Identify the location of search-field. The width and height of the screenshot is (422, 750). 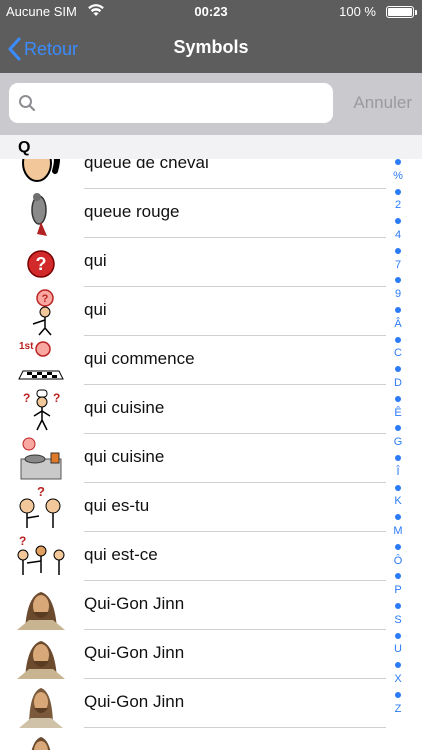
(171, 103).